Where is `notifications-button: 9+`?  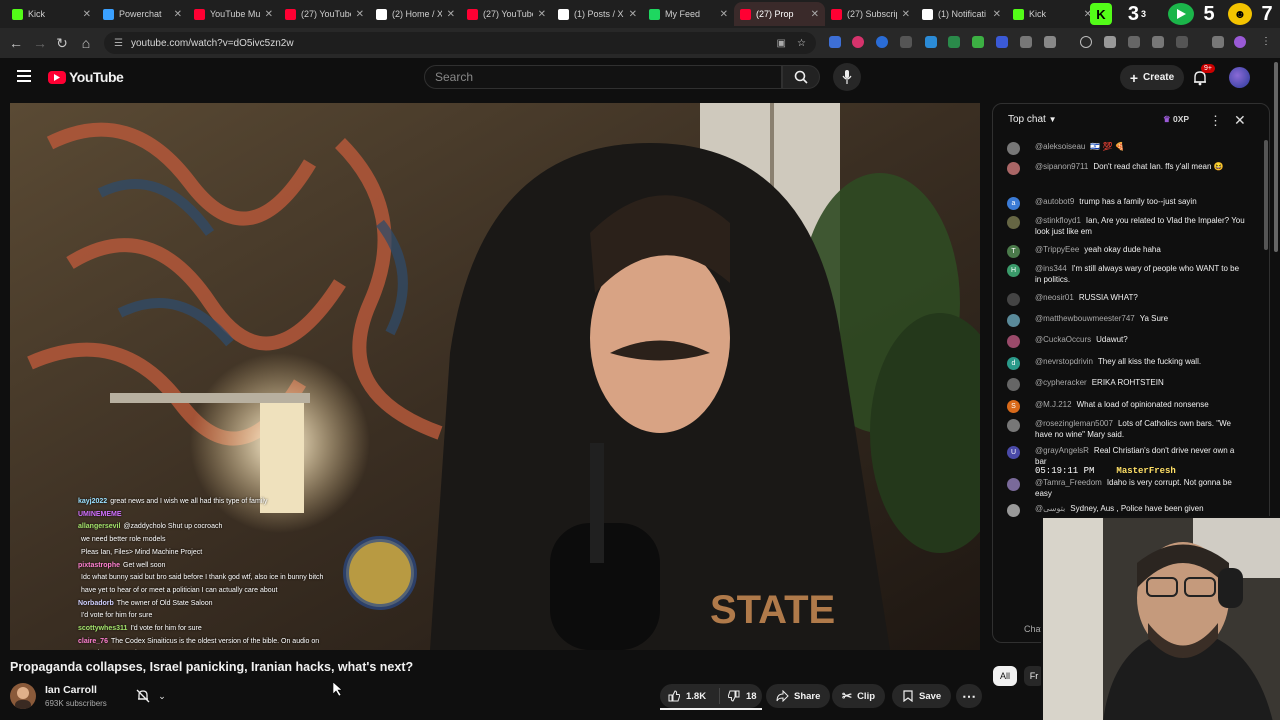 notifications-button: 9+ is located at coordinates (1203, 76).